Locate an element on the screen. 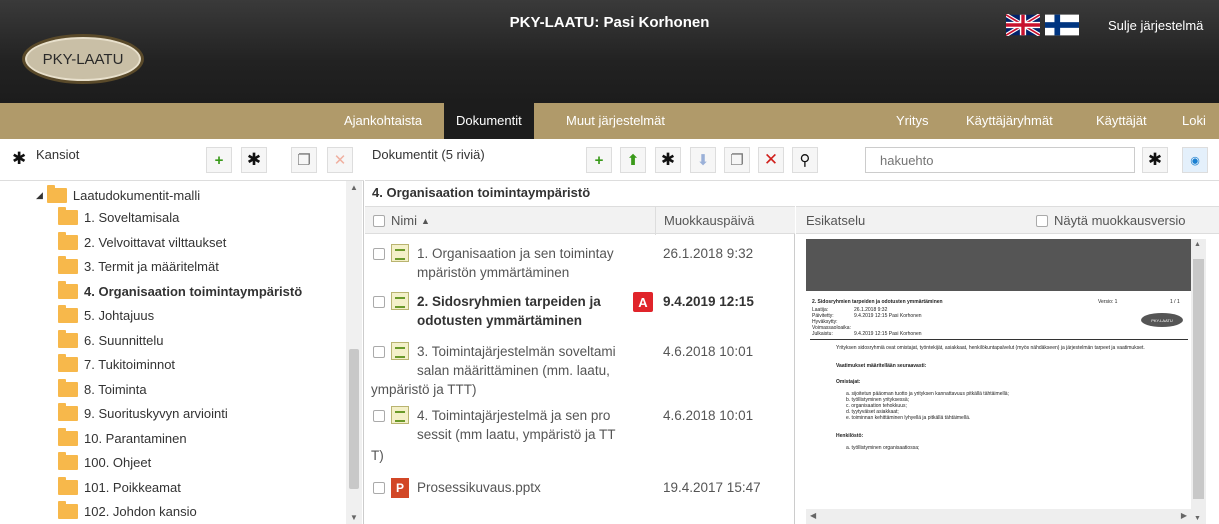 The image size is (1219, 524). download-arrow-icon: ⬇ is located at coordinates (703, 160).